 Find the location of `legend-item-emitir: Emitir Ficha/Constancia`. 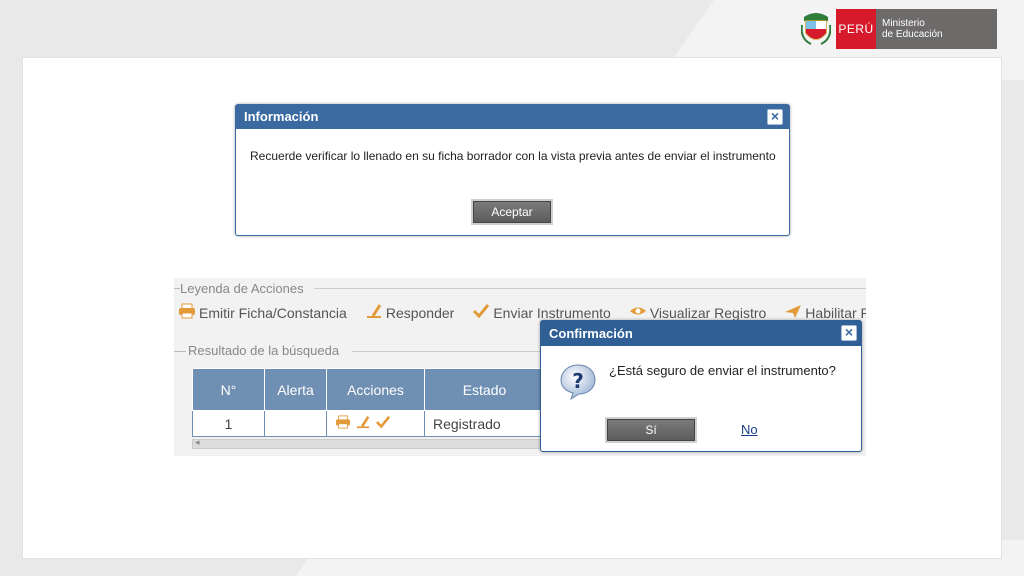

legend-item-emitir: Emitir Ficha/Constancia is located at coordinates (262, 312).